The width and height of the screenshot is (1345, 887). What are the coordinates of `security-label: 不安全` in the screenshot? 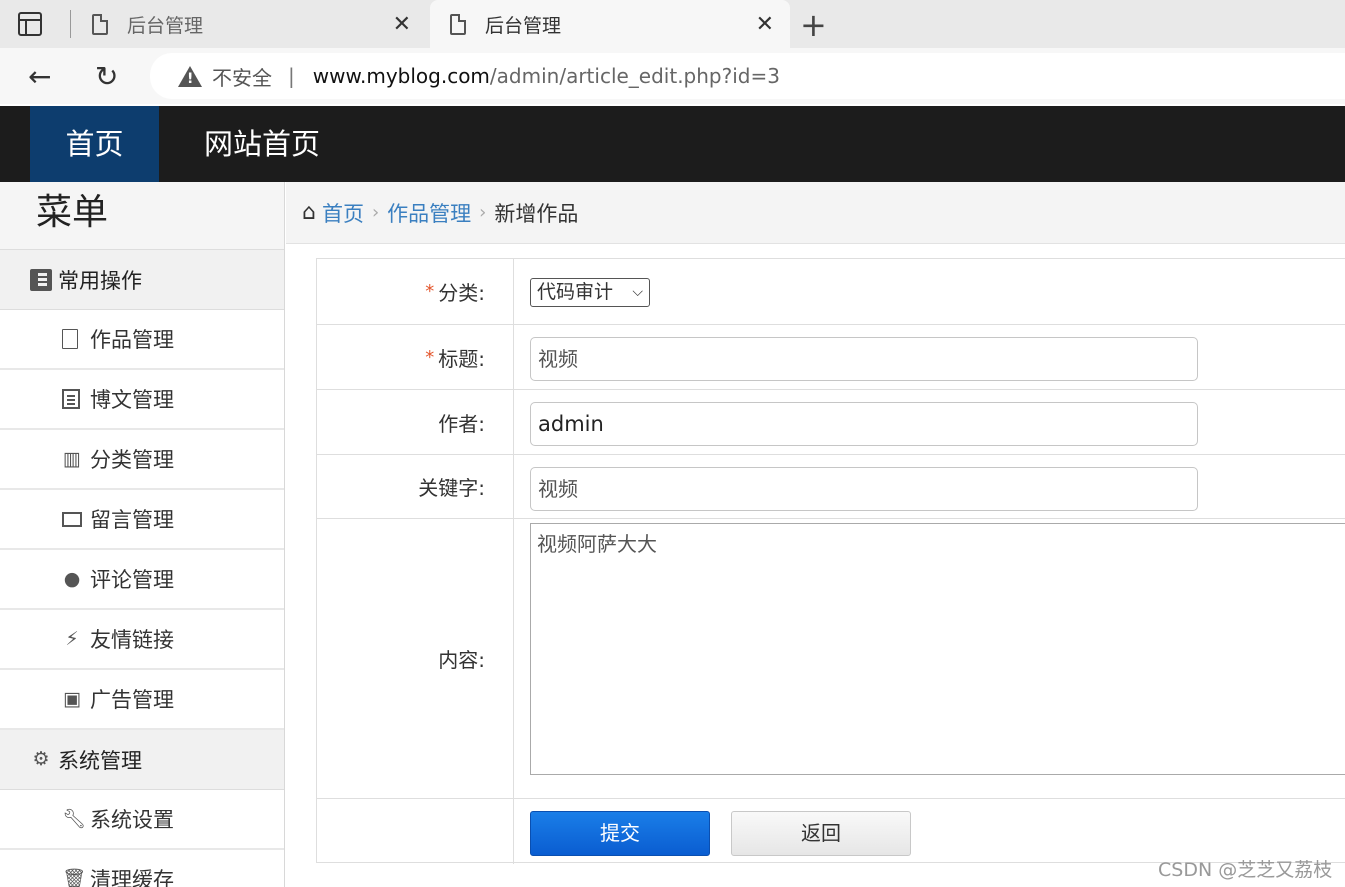 It's located at (242, 76).